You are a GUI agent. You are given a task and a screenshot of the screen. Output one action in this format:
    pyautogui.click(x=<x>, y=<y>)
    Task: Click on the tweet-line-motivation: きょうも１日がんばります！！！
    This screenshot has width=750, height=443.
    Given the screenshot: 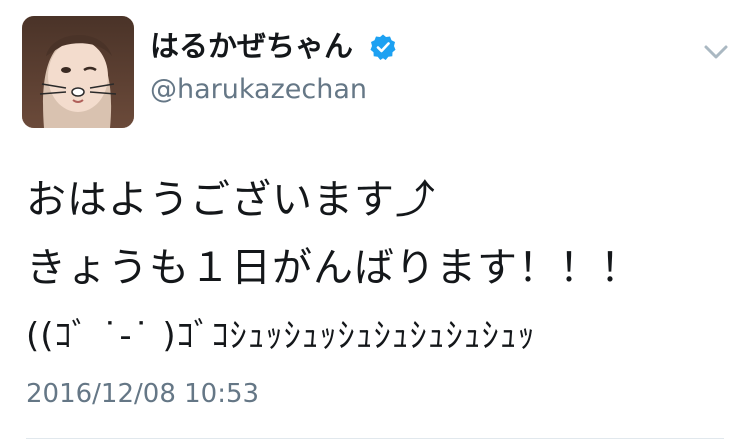 What is the action you would take?
    pyautogui.click(x=333, y=268)
    